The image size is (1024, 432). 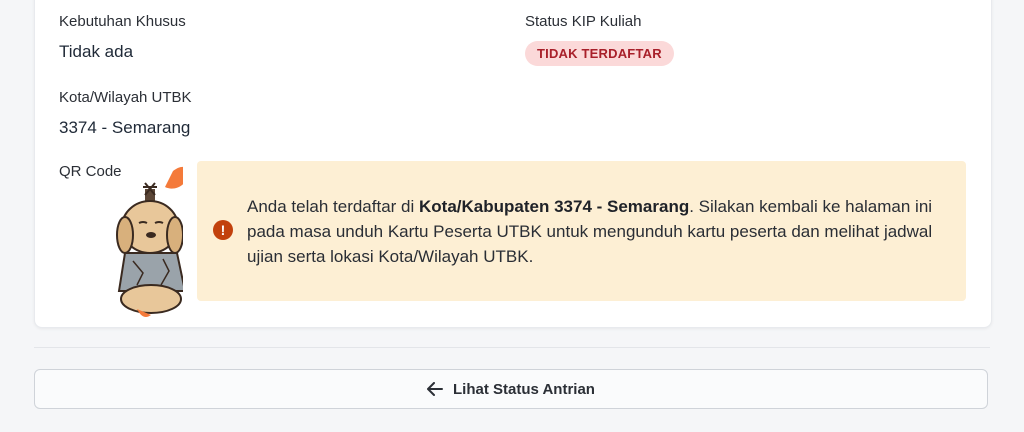 I want to click on view-queue-status-button: Lihat Status Antrian, so click(x=511, y=389).